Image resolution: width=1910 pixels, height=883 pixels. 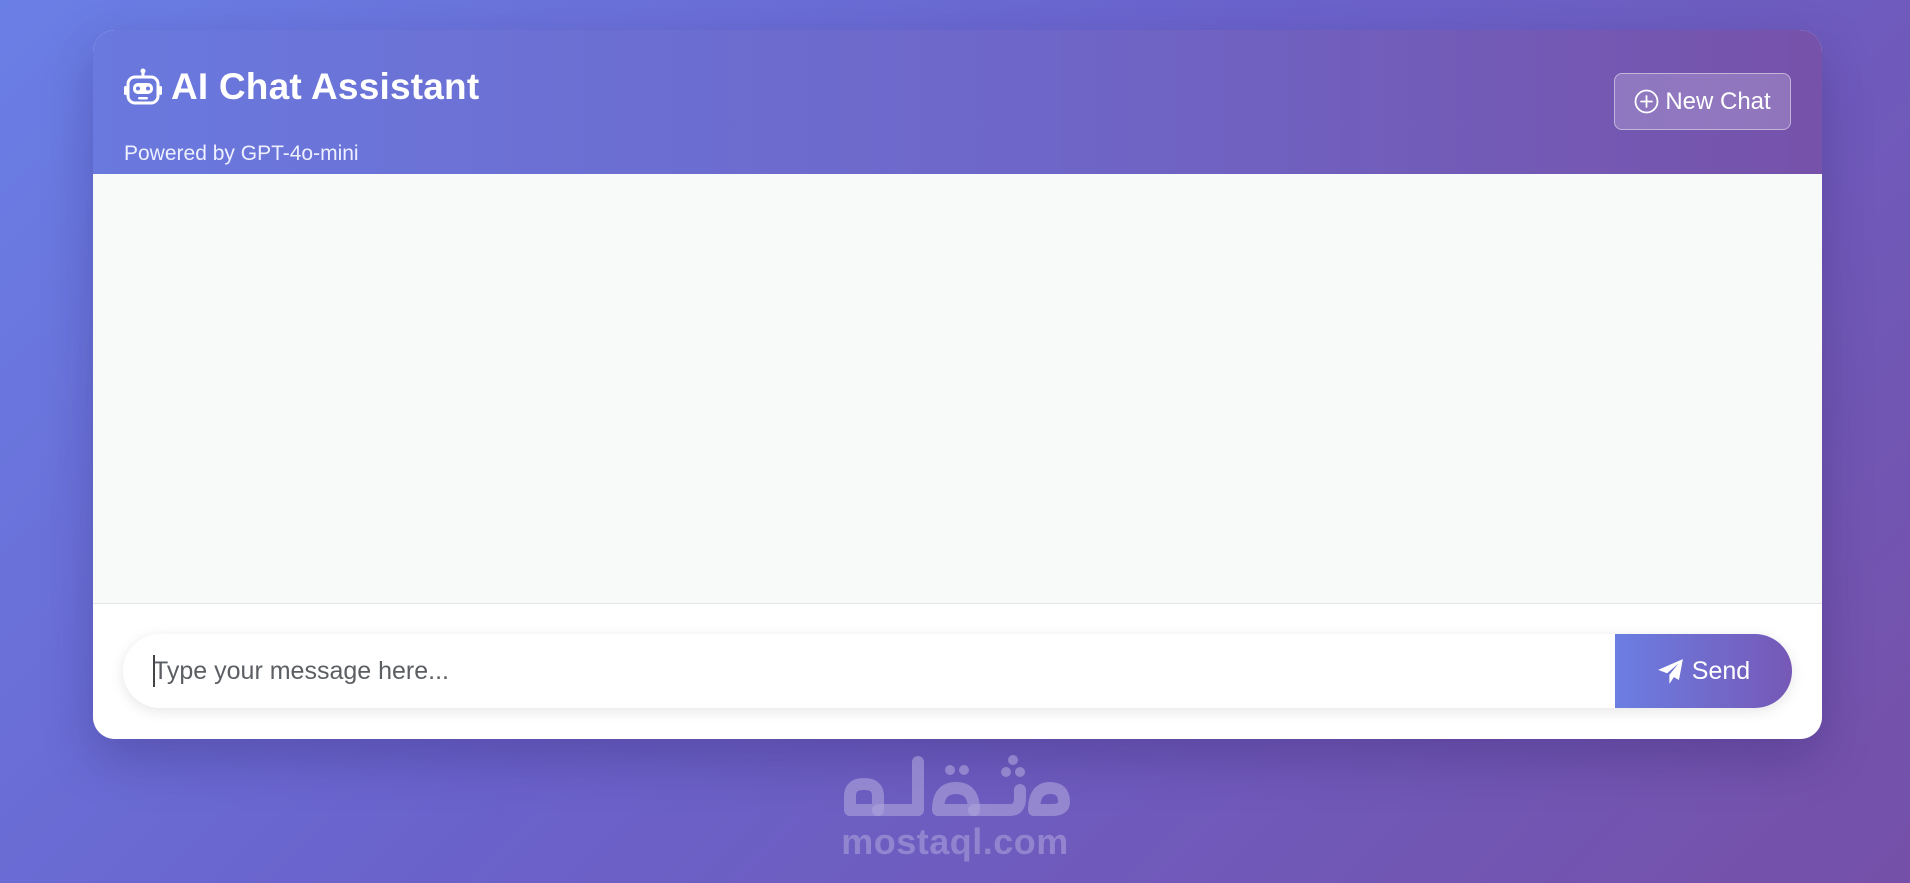 I want to click on input-group: Send, so click(x=957, y=671).